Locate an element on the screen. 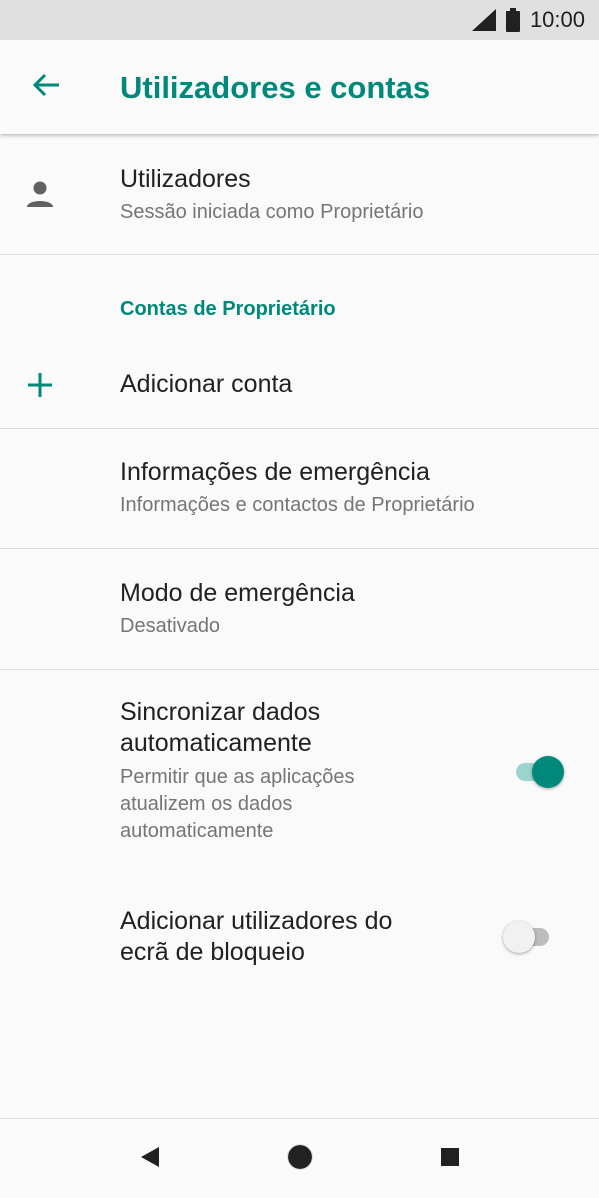 This screenshot has width=599, height=1198. lockscreen-users-toggle is located at coordinates (528, 937).